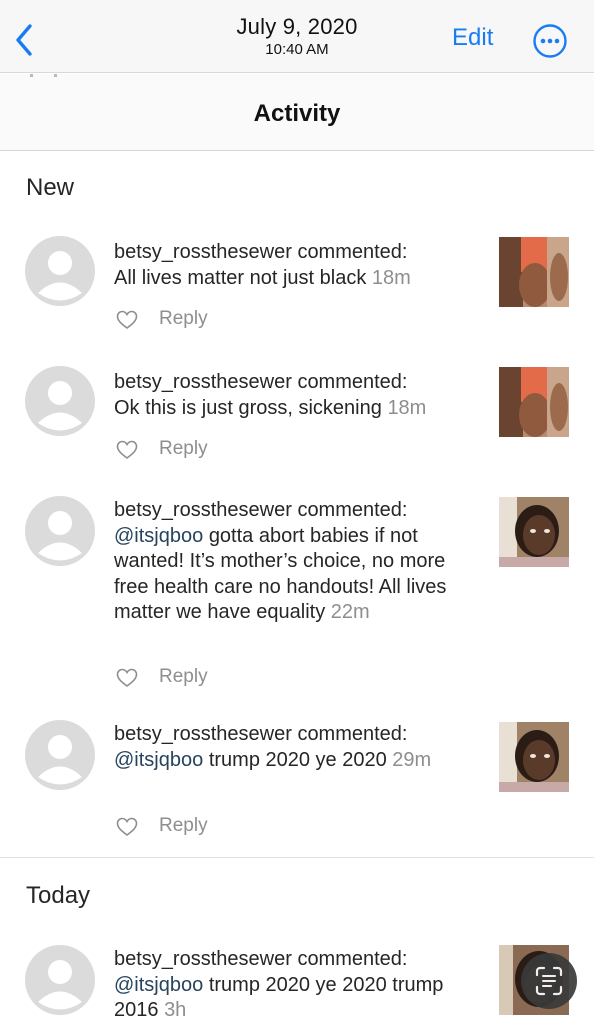  I want to click on photo-time: 10:40 AM, so click(297, 49).